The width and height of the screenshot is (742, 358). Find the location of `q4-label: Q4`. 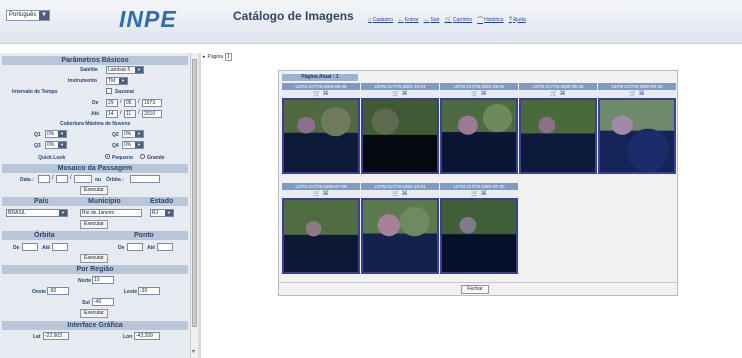

q4-label: Q4 is located at coordinates (115, 146).